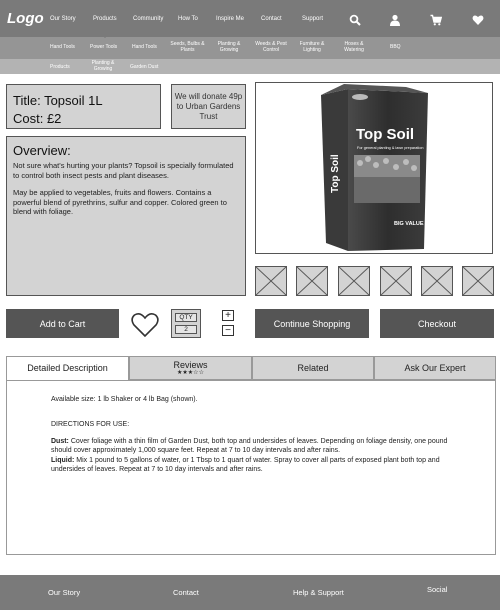 Image resolution: width=500 pixels, height=610 pixels. I want to click on wishlist-heart-icon, so click(145, 325).